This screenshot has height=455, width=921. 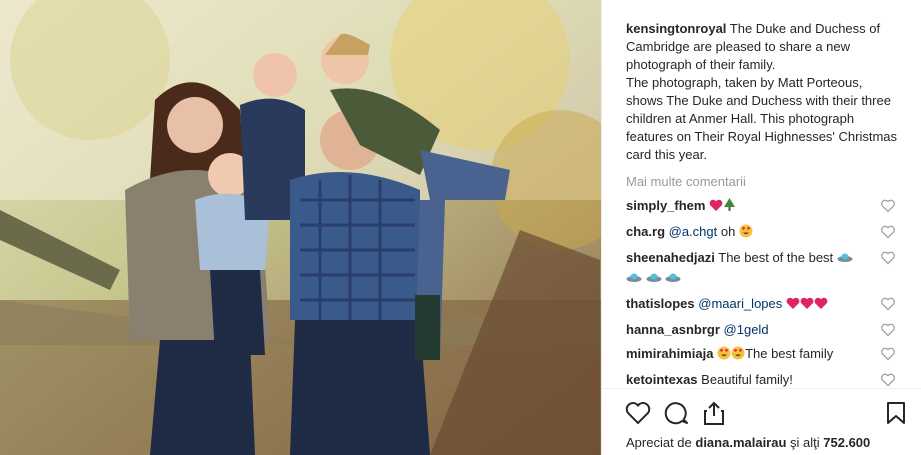 I want to click on likes-count: 752.600, so click(x=846, y=442).